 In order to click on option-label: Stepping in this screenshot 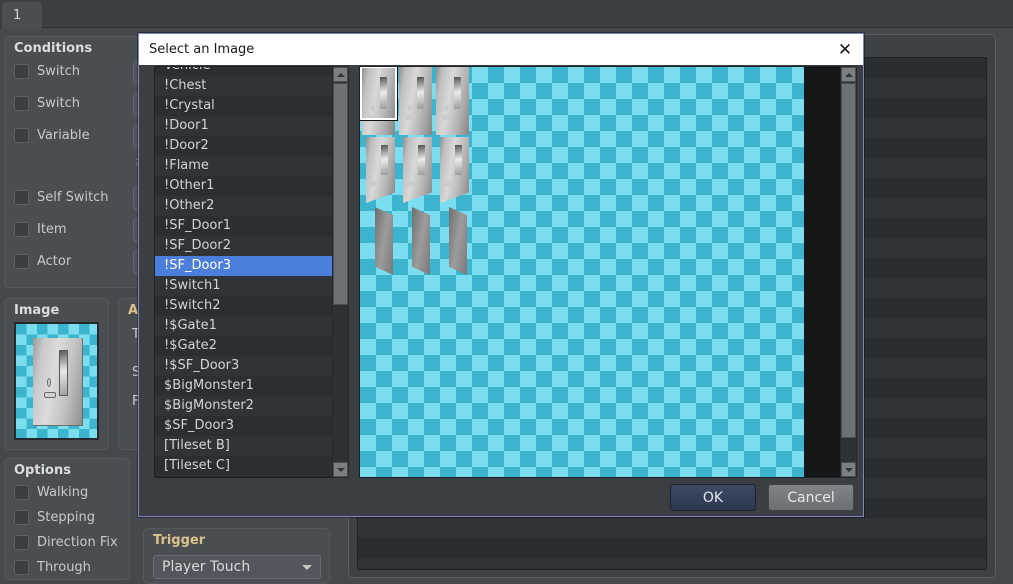, I will do `click(66, 517)`.